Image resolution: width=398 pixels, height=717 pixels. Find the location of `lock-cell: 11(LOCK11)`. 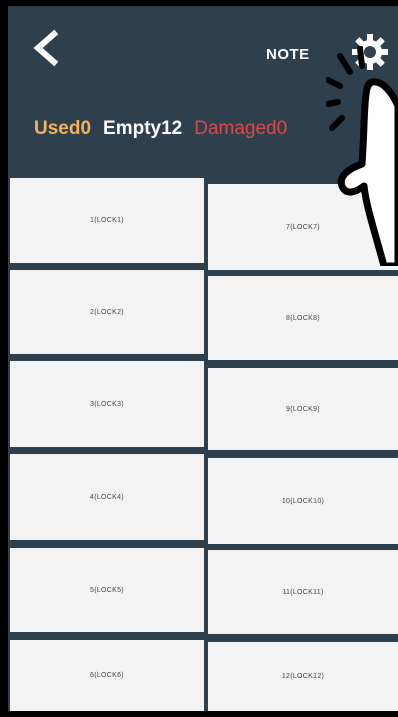

lock-cell: 11(LOCK11) is located at coordinates (303, 592).